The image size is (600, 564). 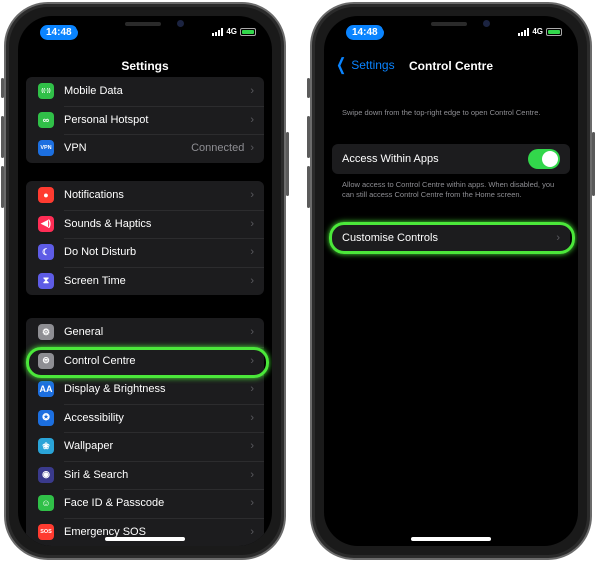 I want to click on access-within-apps-row: Access Within Apps, so click(x=451, y=159).